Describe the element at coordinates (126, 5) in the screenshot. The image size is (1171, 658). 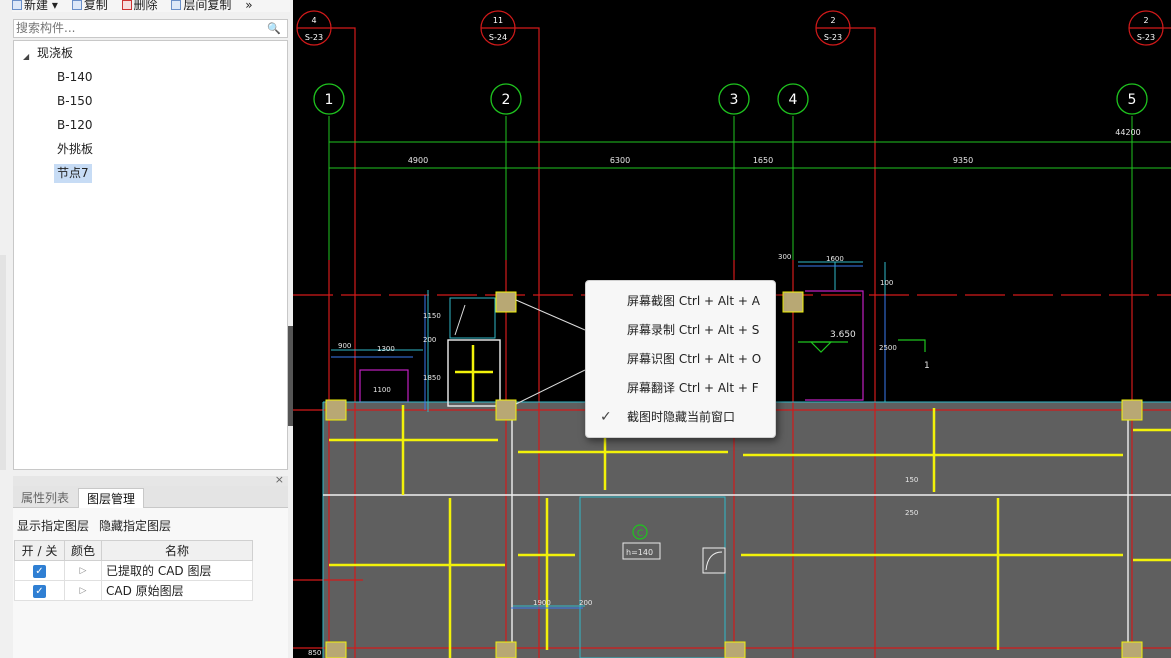
I see `delete-icon` at that location.